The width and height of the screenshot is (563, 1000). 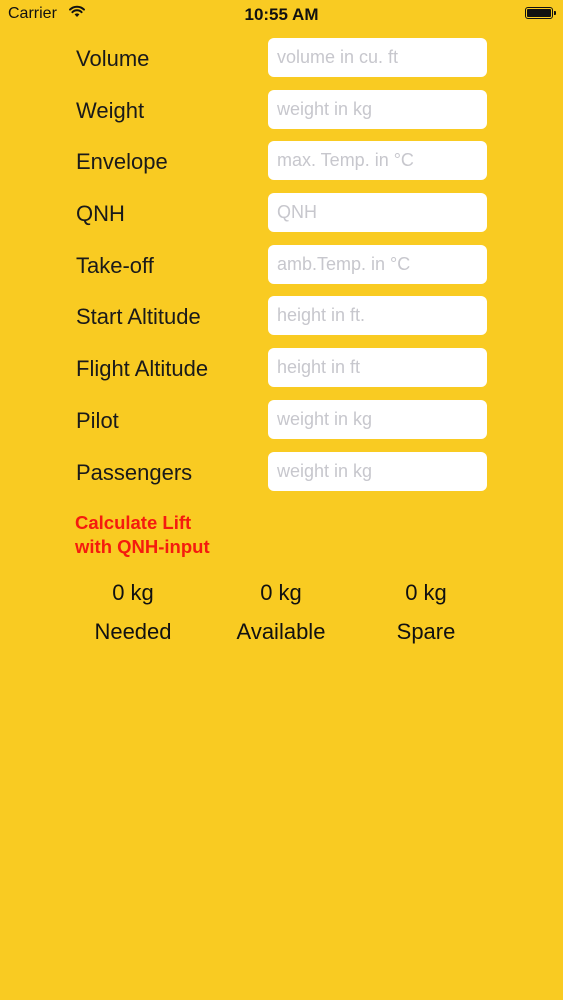 I want to click on field-row-volume: Volume, so click(x=281, y=64).